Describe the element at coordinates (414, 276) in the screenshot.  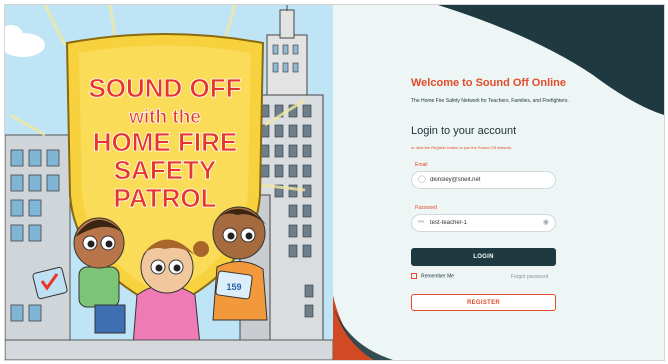
I see `remember-me-checkbox` at that location.